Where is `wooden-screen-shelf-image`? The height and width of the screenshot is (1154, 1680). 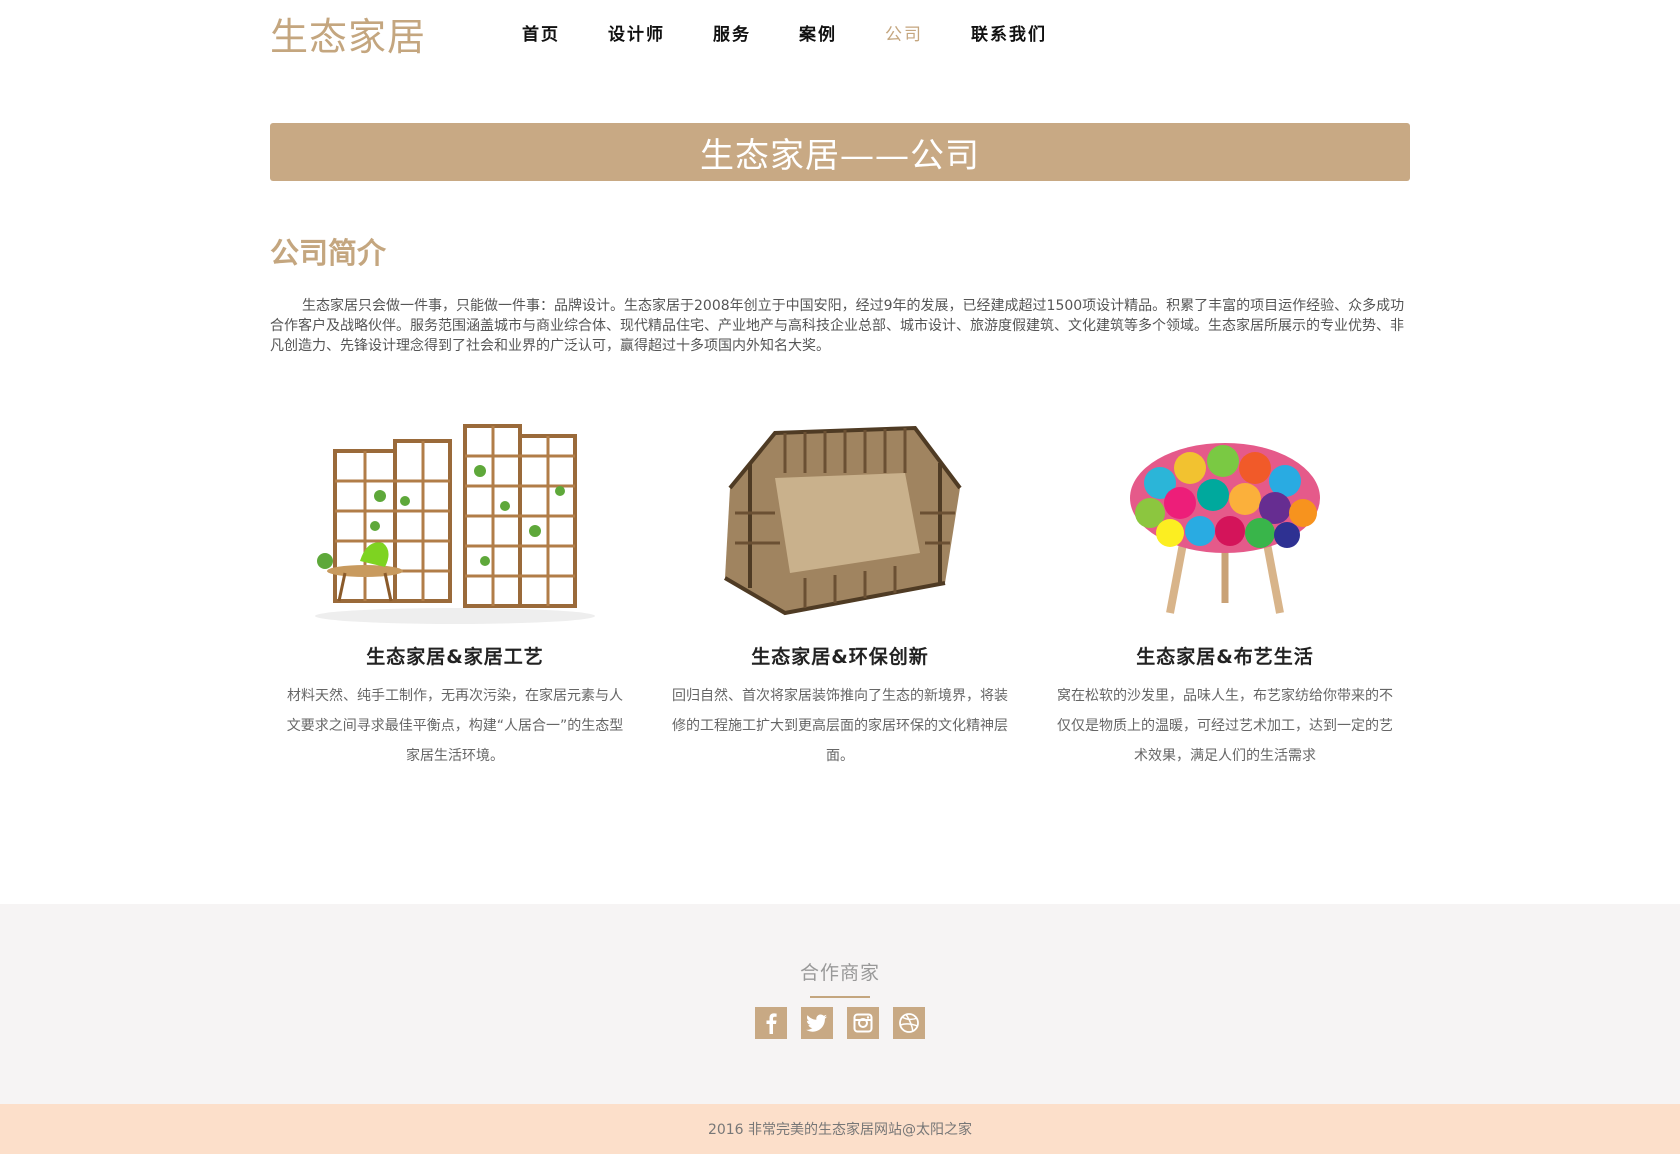 wooden-screen-shelf-image is located at coordinates (455, 518).